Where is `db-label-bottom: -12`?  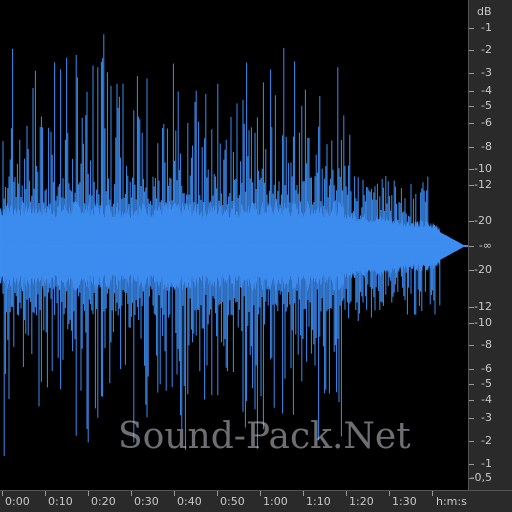 db-label-bottom: -12 is located at coordinates (483, 306).